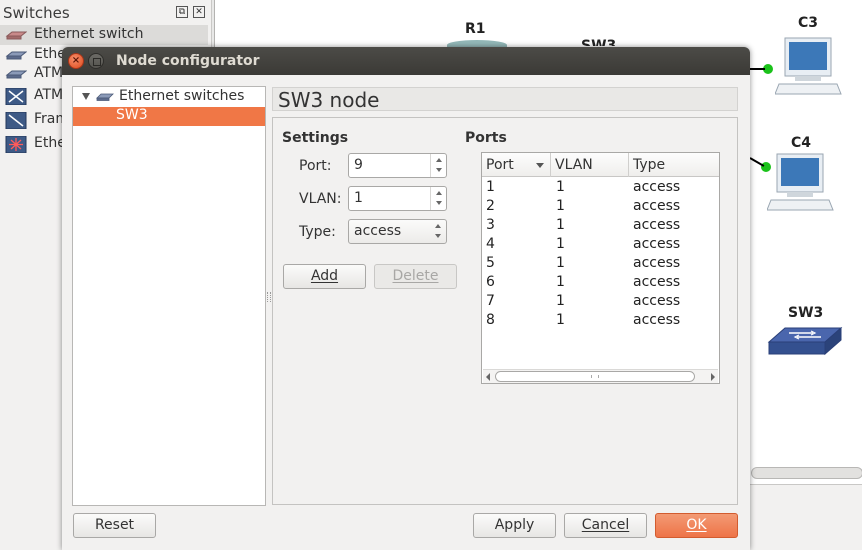  I want to click on table-row: 5 1 access, so click(600, 263).